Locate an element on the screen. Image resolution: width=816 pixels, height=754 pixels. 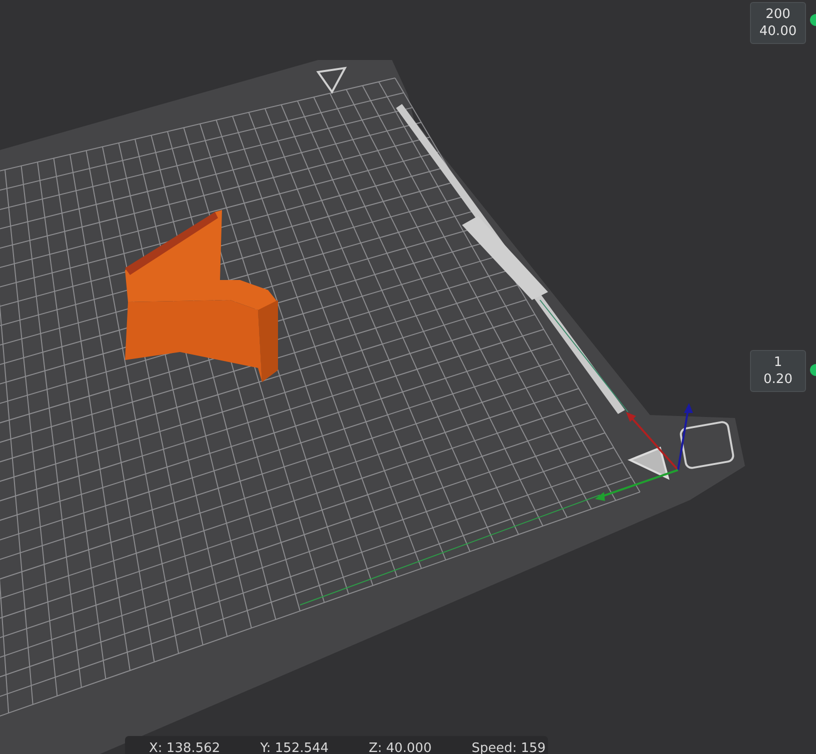
status-value: Speed: 159 is located at coordinates (509, 747).